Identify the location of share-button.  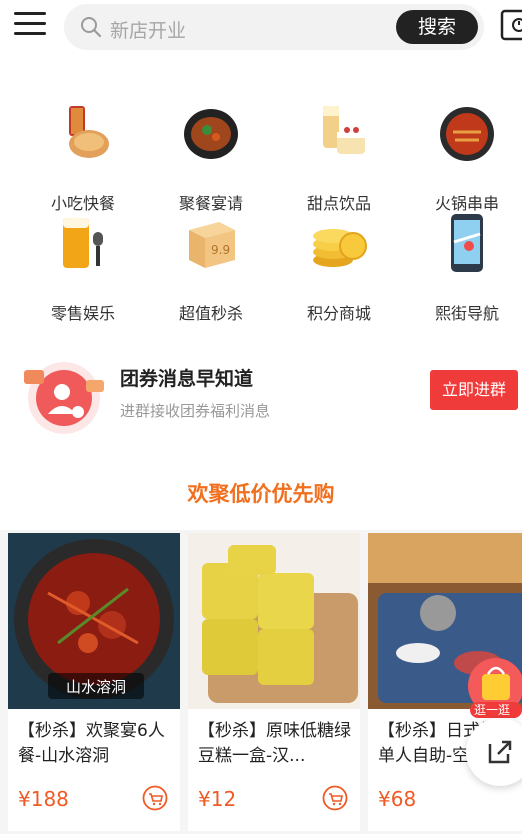
(494, 752).